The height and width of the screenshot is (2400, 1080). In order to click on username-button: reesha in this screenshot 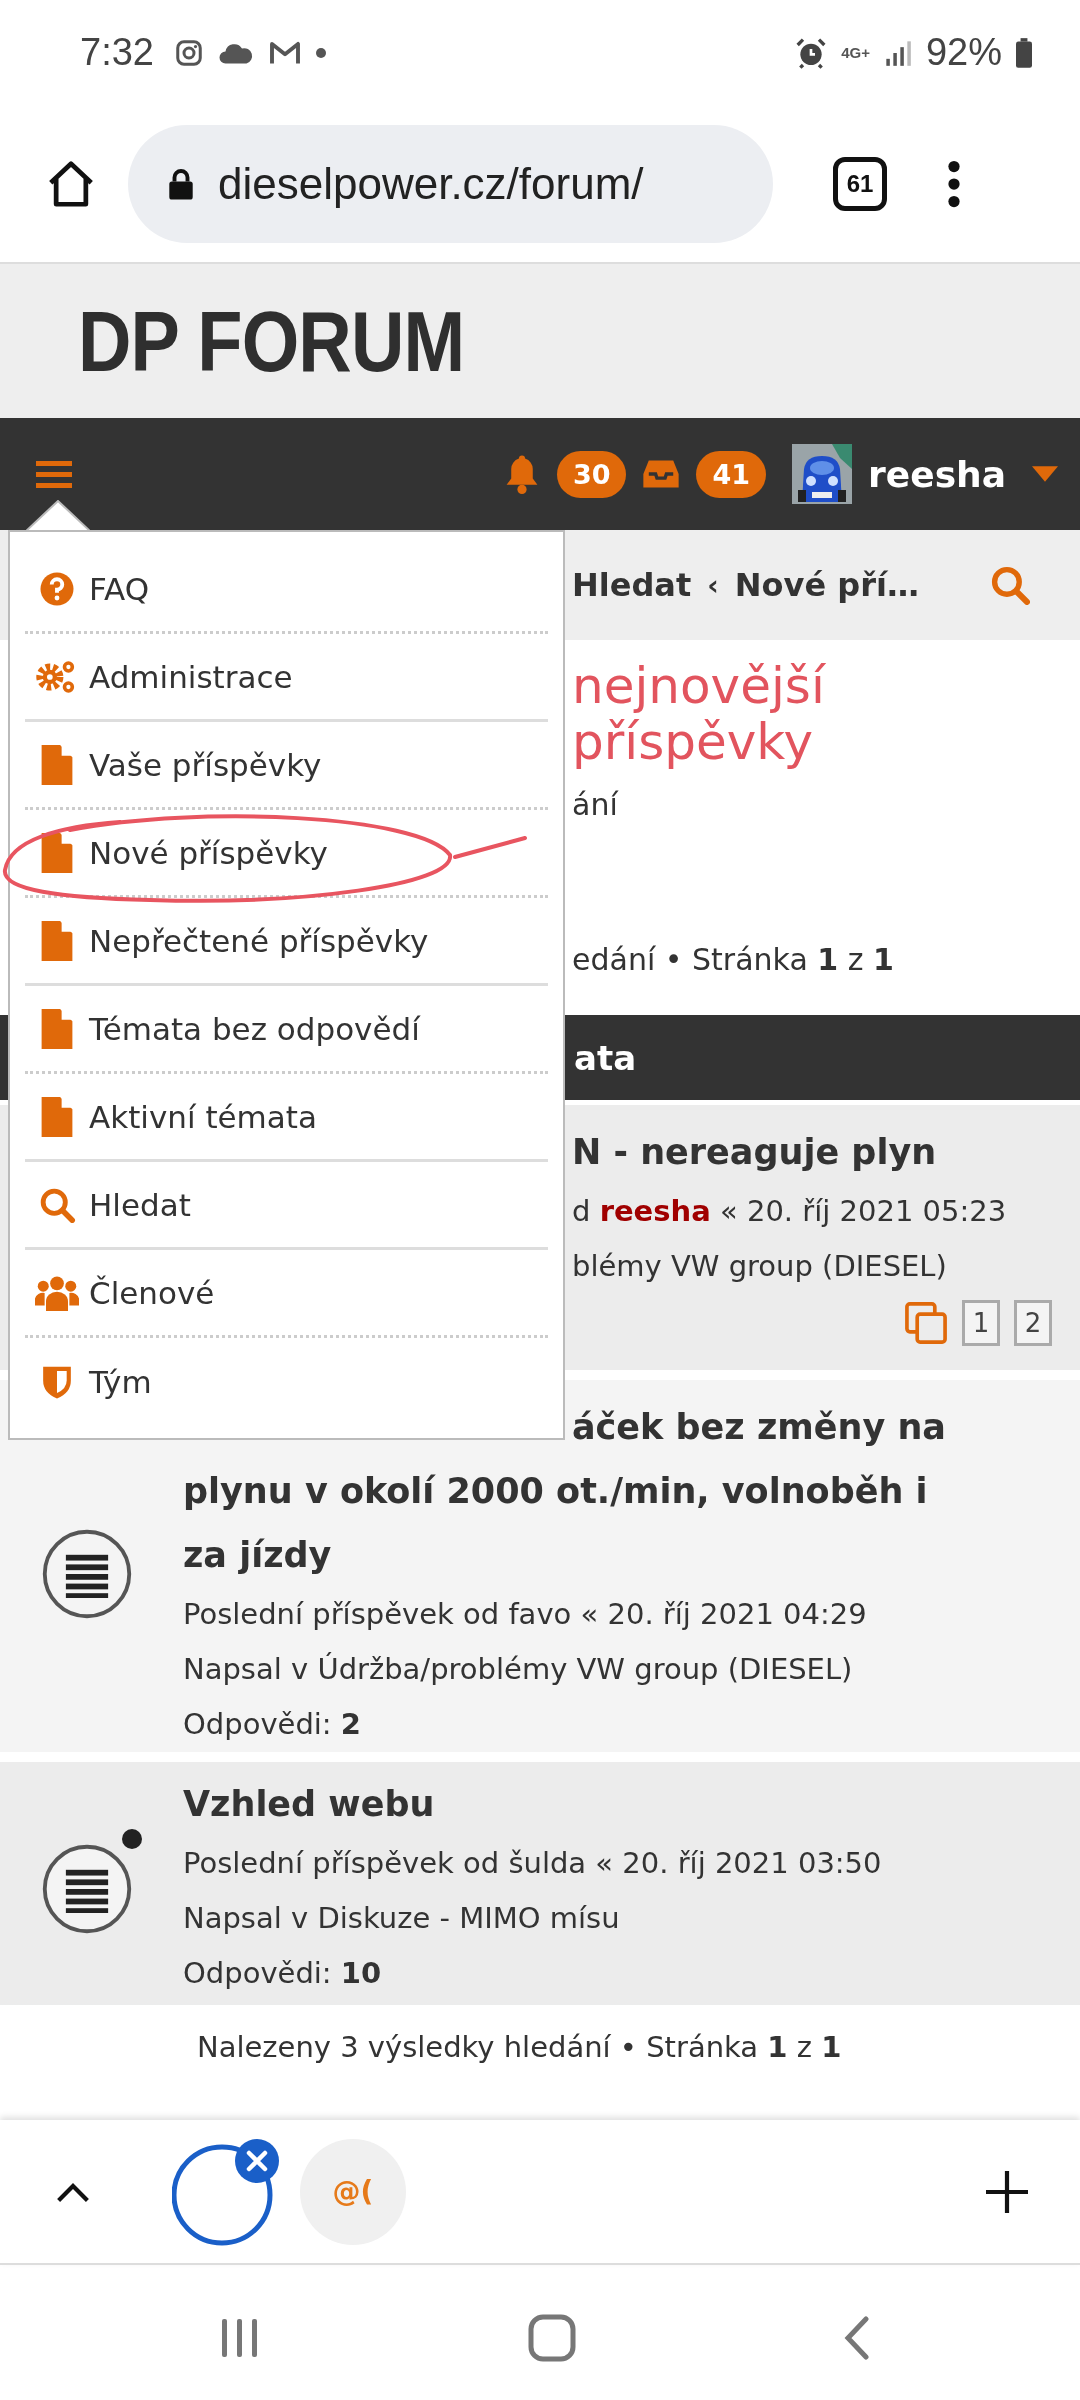, I will do `click(942, 474)`.